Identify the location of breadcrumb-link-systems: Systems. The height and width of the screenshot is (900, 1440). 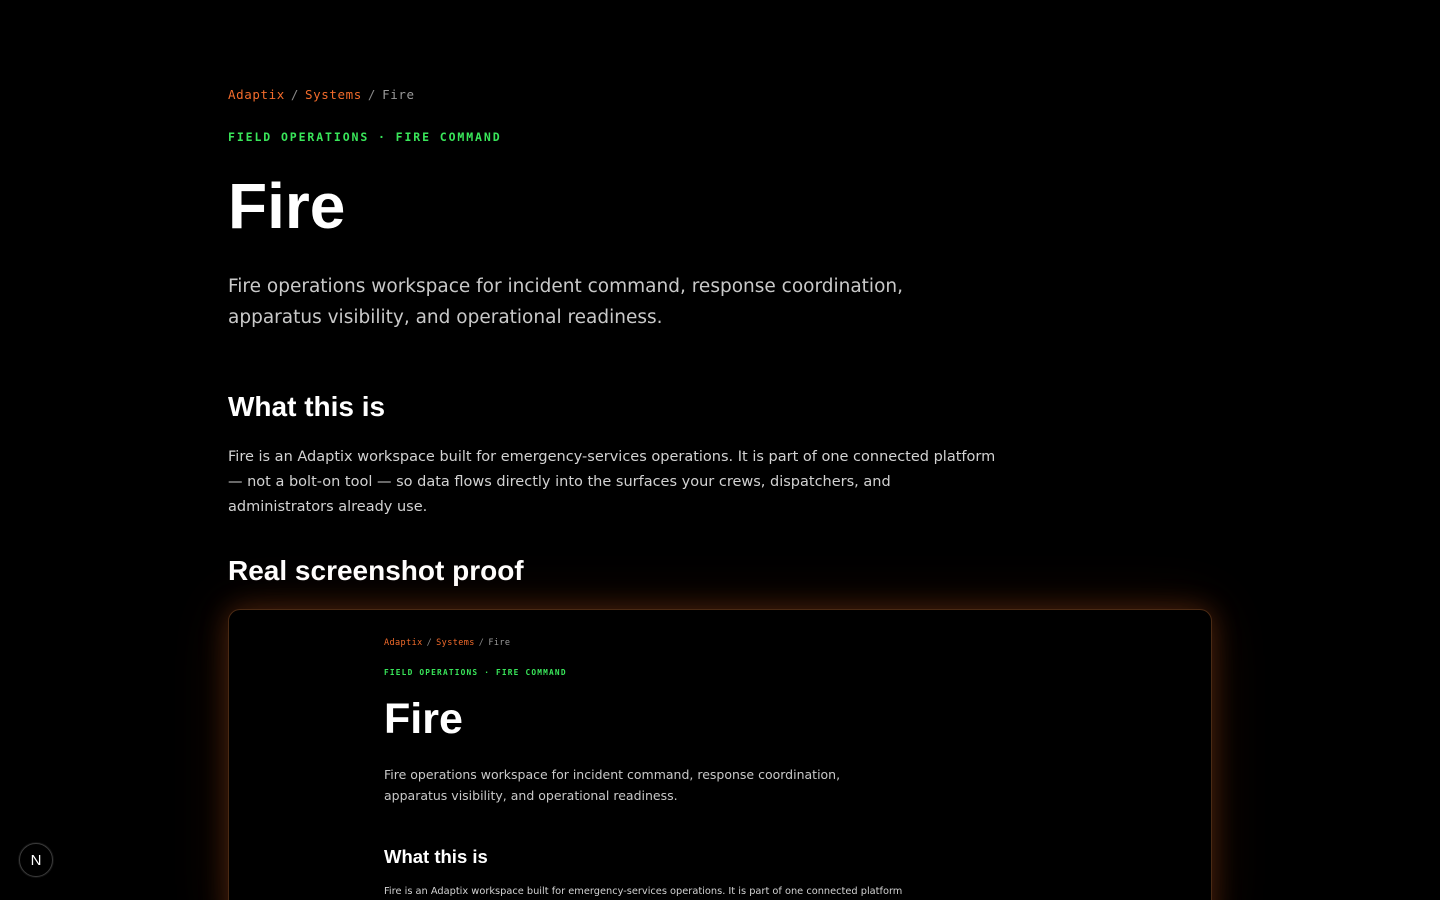
(333, 94).